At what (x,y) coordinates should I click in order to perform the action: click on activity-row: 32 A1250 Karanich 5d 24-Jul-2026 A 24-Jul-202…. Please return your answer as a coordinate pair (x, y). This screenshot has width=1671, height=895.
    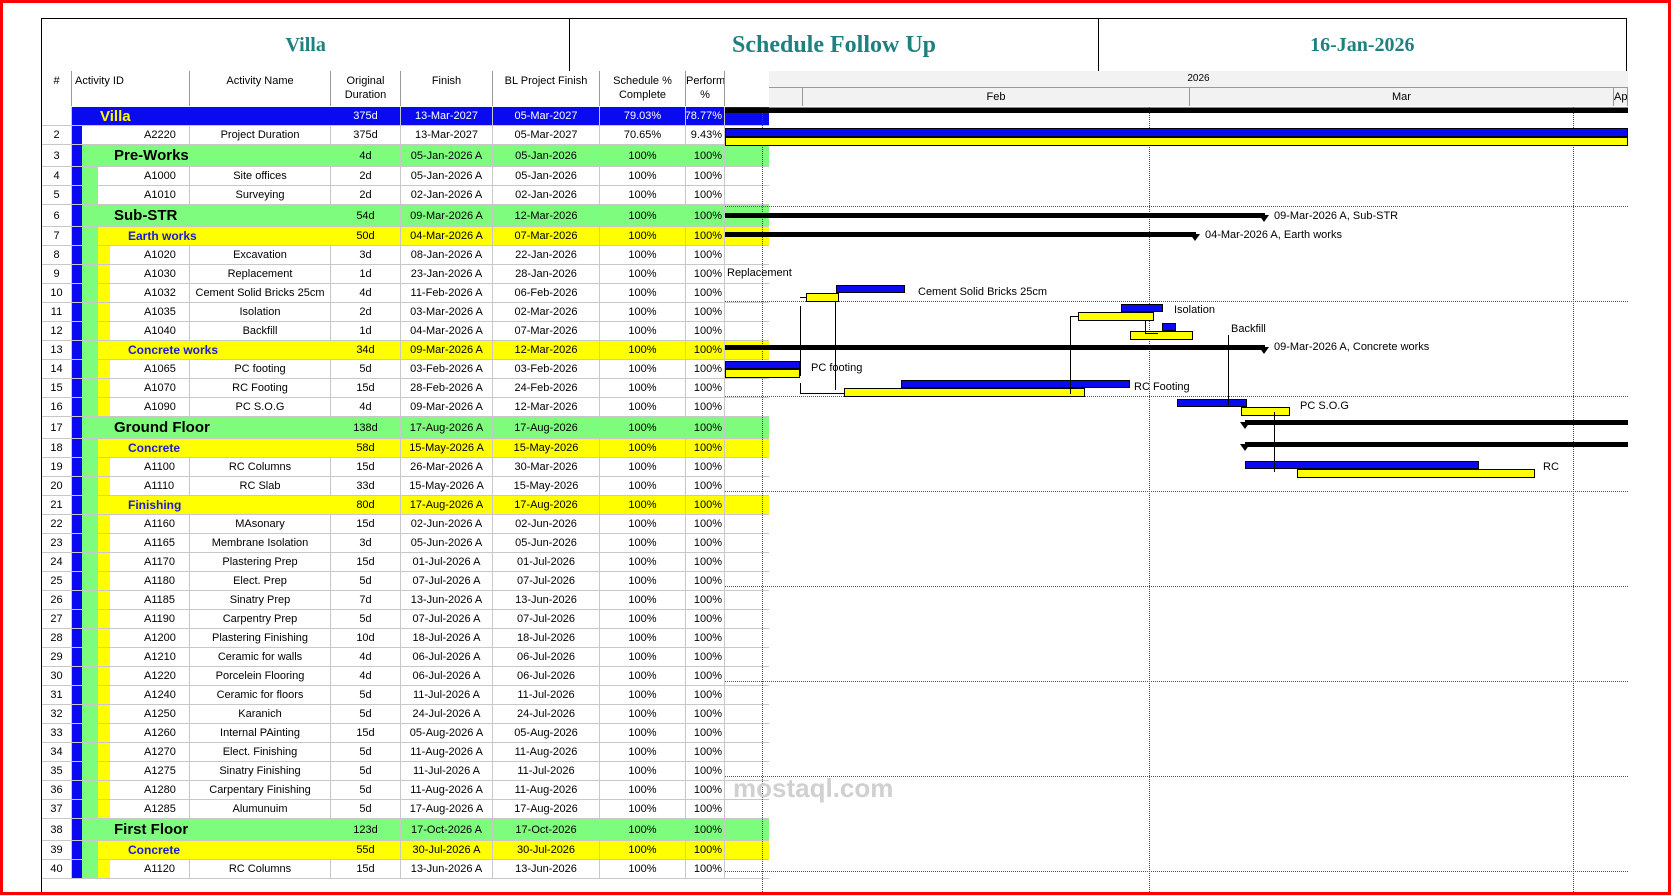
    Looking at the image, I should click on (405, 714).